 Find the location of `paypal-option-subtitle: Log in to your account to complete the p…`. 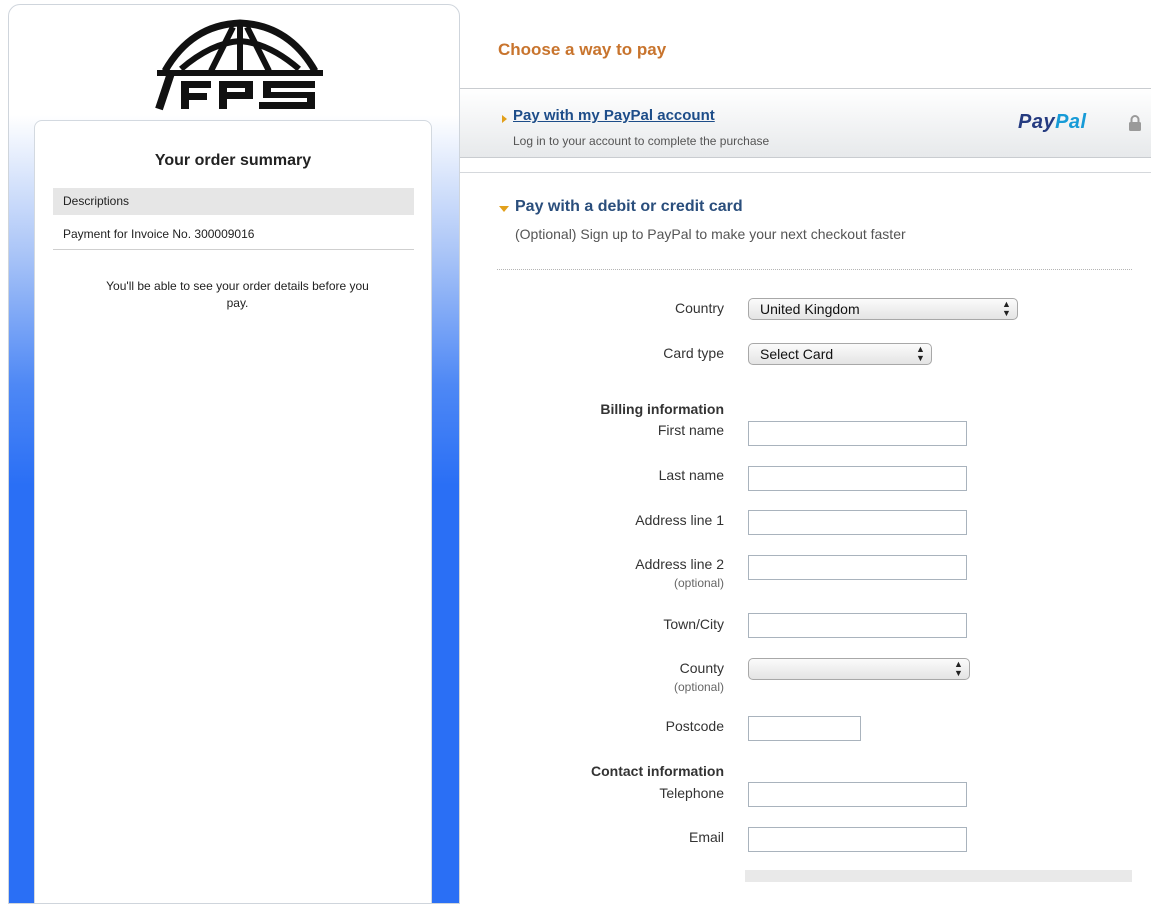

paypal-option-subtitle: Log in to your account to complete the p… is located at coordinates (641, 141).